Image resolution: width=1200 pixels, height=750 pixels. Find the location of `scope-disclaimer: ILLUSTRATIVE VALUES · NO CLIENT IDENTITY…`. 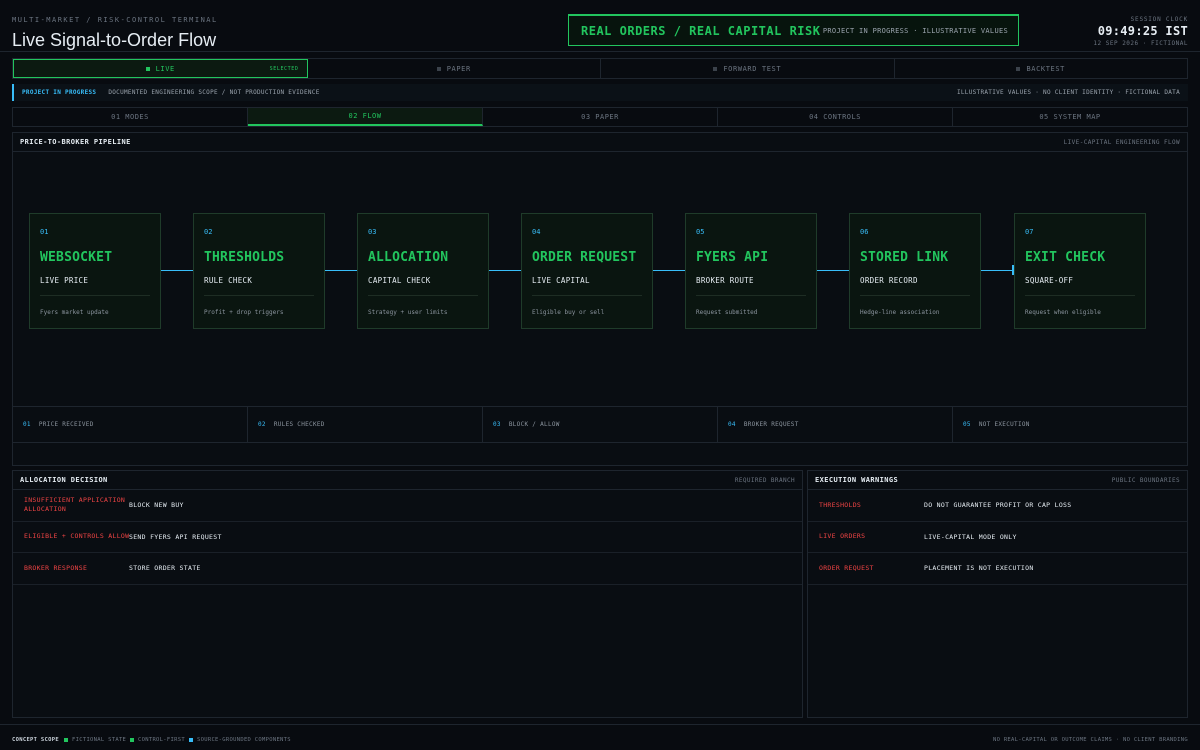

scope-disclaimer: ILLUSTRATIVE VALUES · NO CLIENT IDENTITY… is located at coordinates (1068, 92).